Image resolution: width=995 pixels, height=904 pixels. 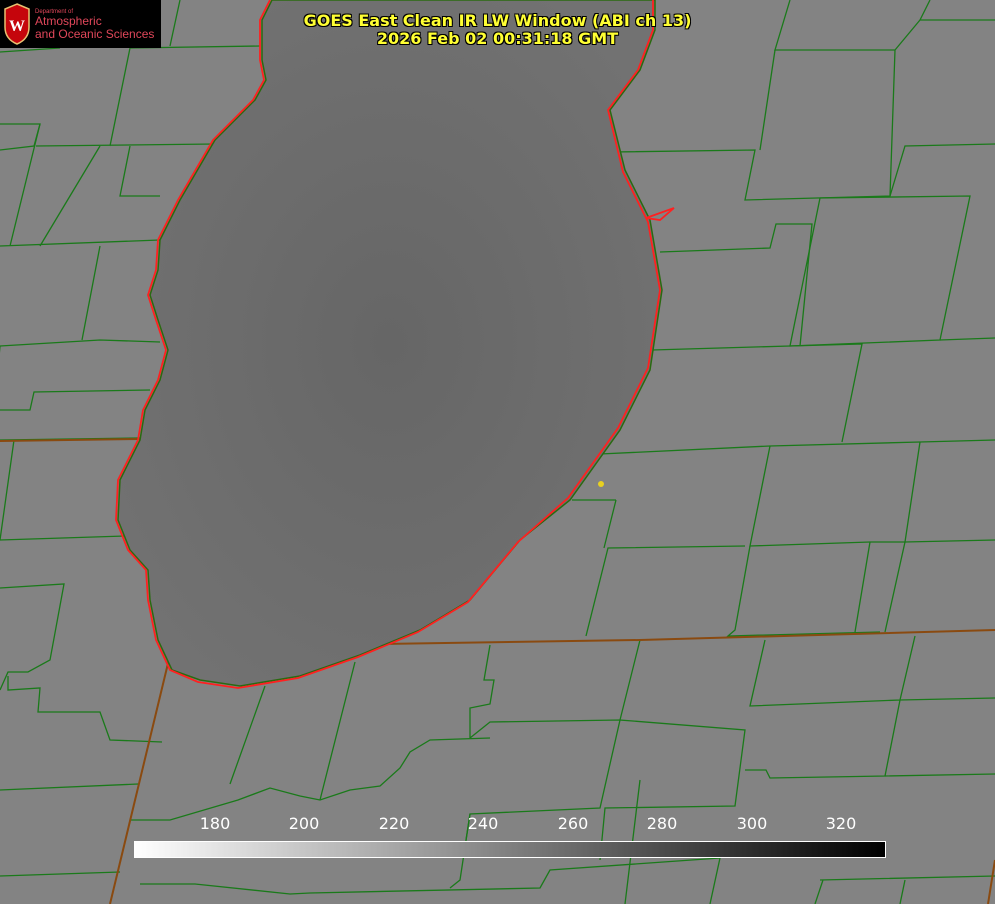 I want to click on colorbar-tick-label: 320, so click(x=841, y=823).